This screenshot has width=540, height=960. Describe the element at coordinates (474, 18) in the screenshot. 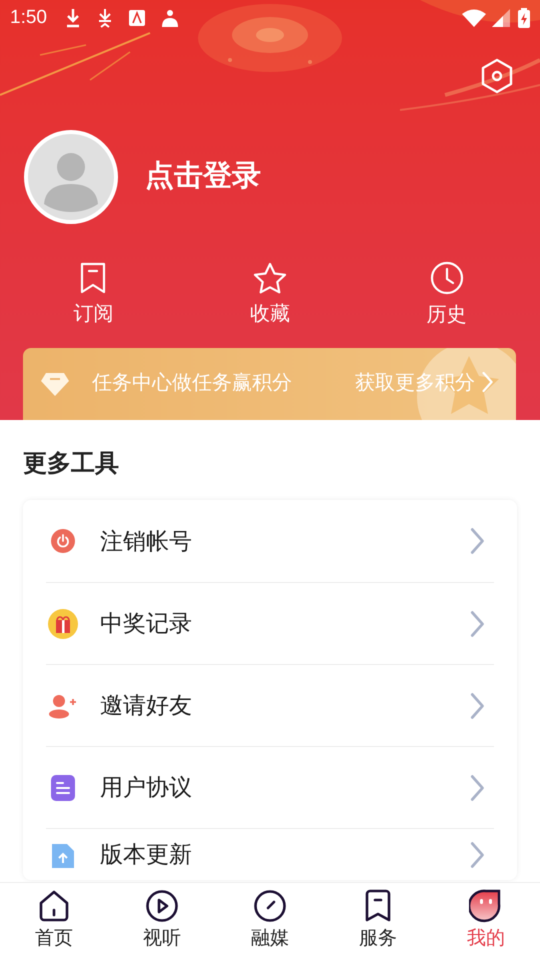

I see `wifi-icon` at that location.